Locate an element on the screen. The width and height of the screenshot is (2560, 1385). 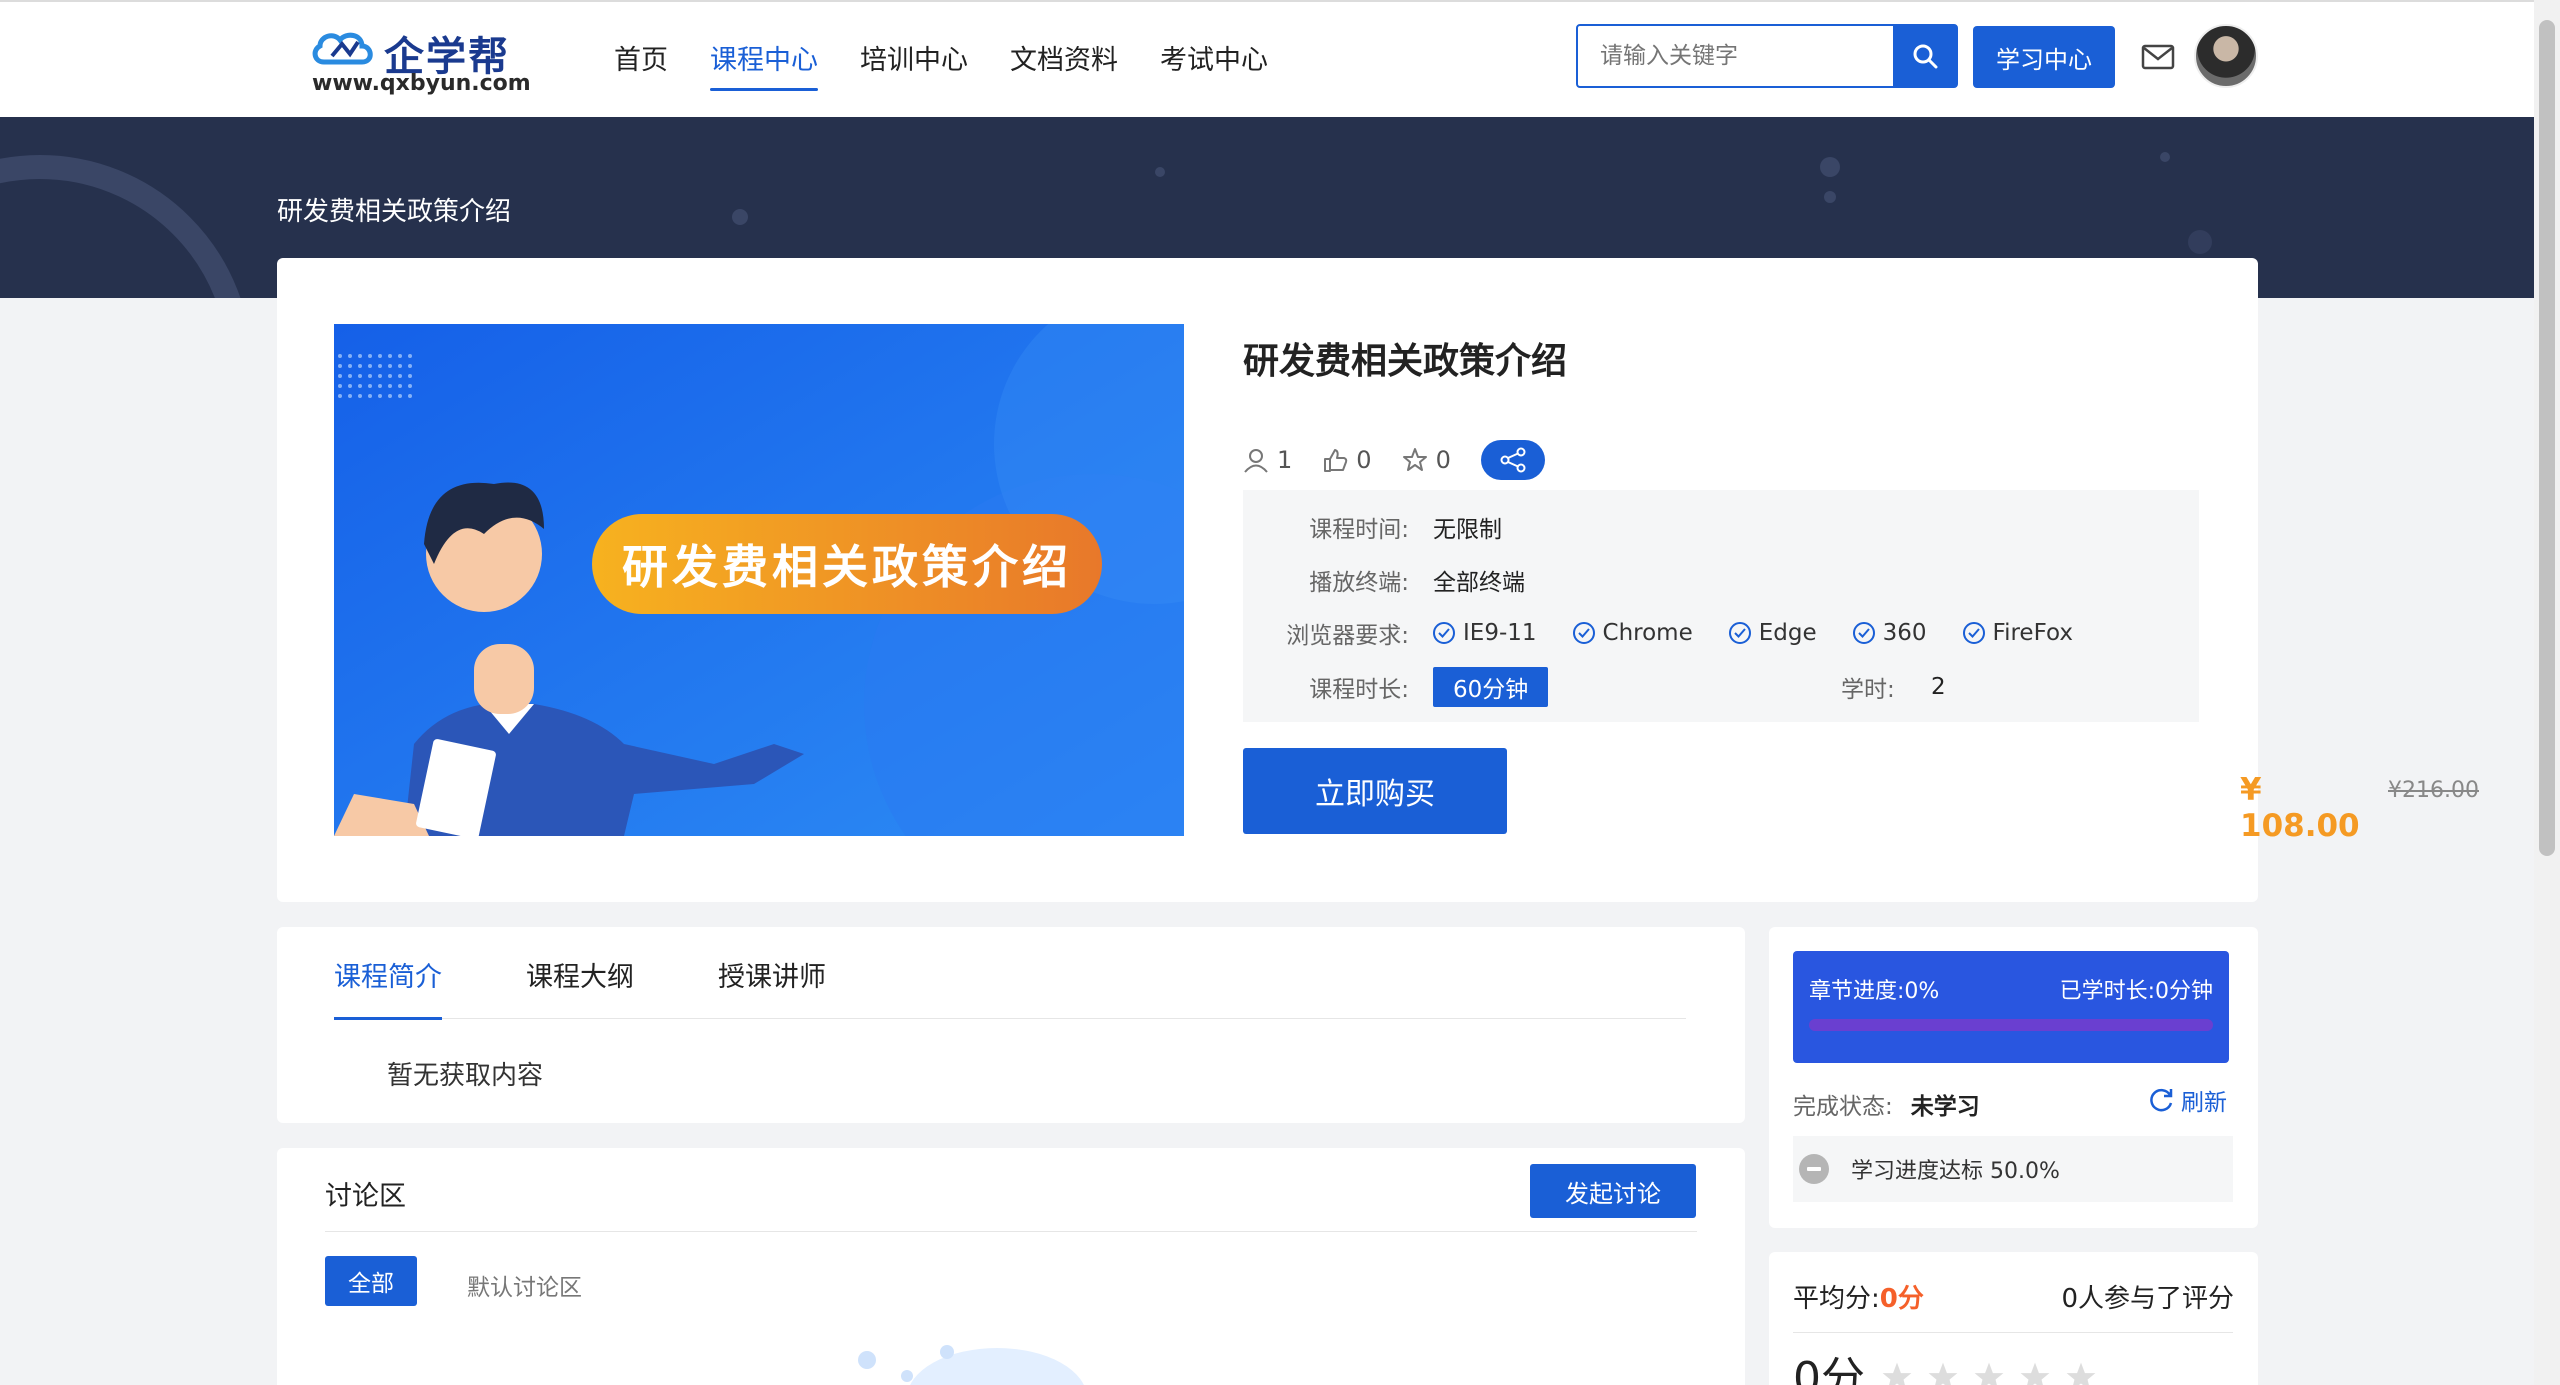
buy-now-button: 立即购买 is located at coordinates (1375, 791).